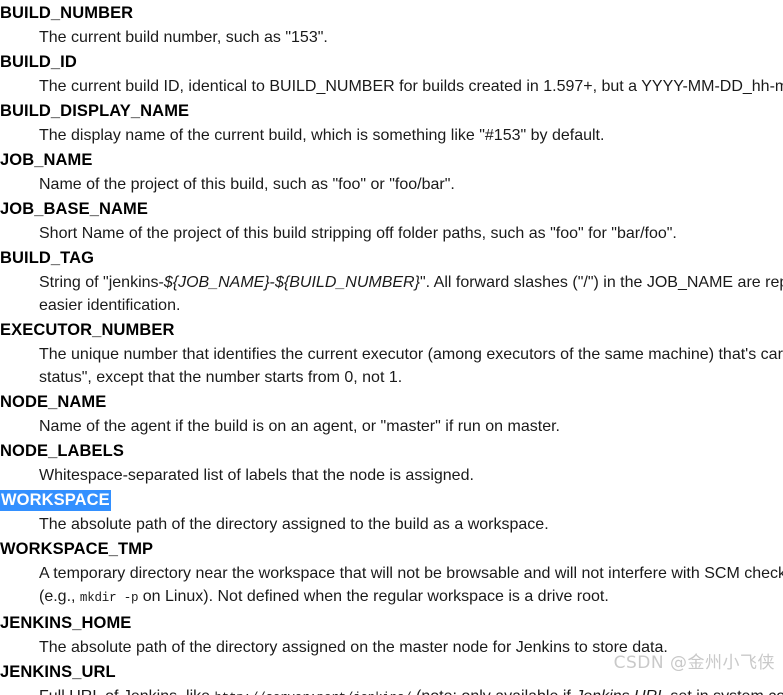 This screenshot has width=783, height=695. What do you see at coordinates (391, 62) in the screenshot?
I see `term-build-id: BUILD_ID` at bounding box center [391, 62].